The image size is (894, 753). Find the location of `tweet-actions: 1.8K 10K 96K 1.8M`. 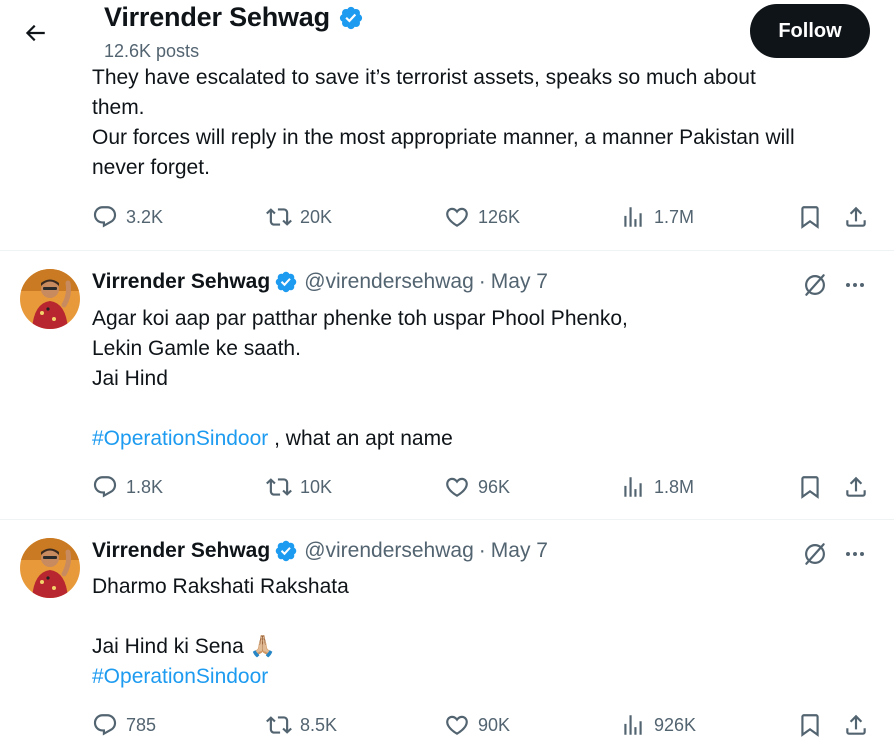

tweet-actions: 1.8K 10K 96K 1.8M is located at coordinates (447, 487).